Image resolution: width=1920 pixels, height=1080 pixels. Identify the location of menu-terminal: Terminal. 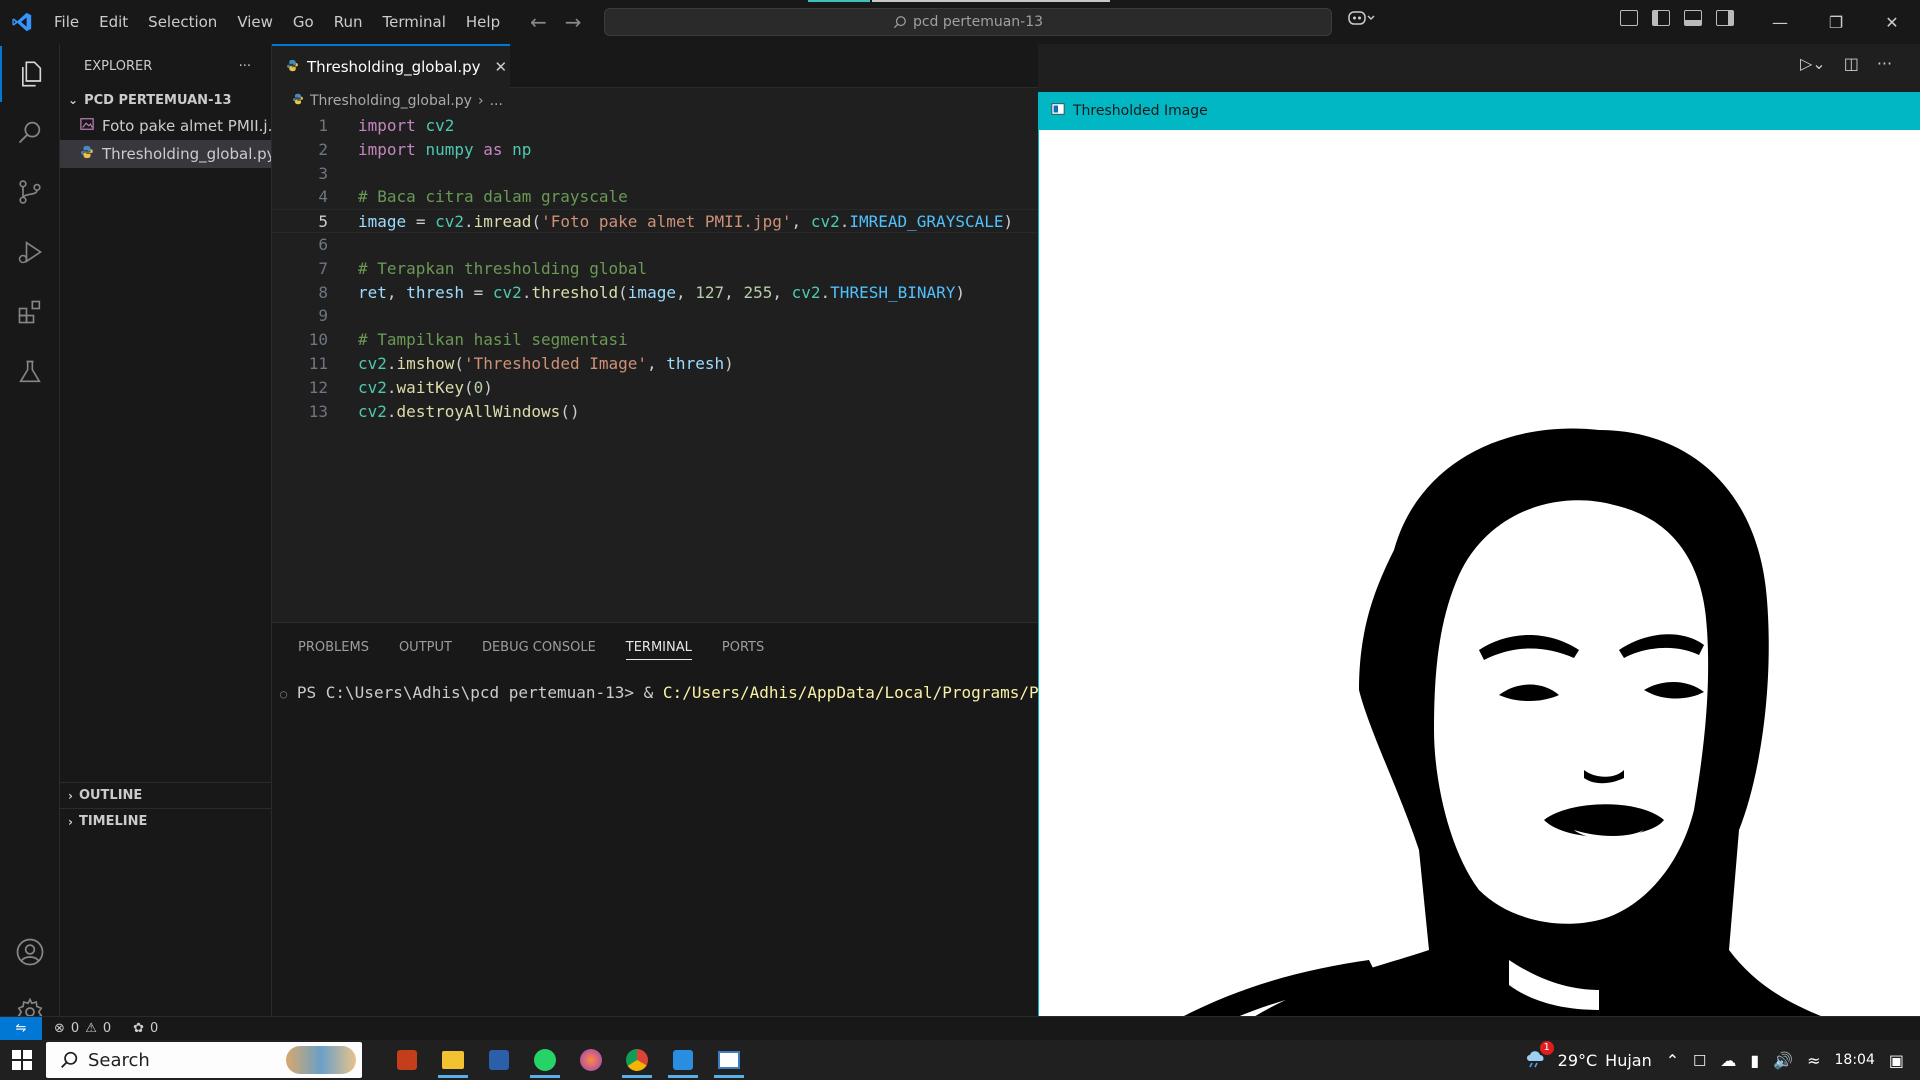
(414, 22).